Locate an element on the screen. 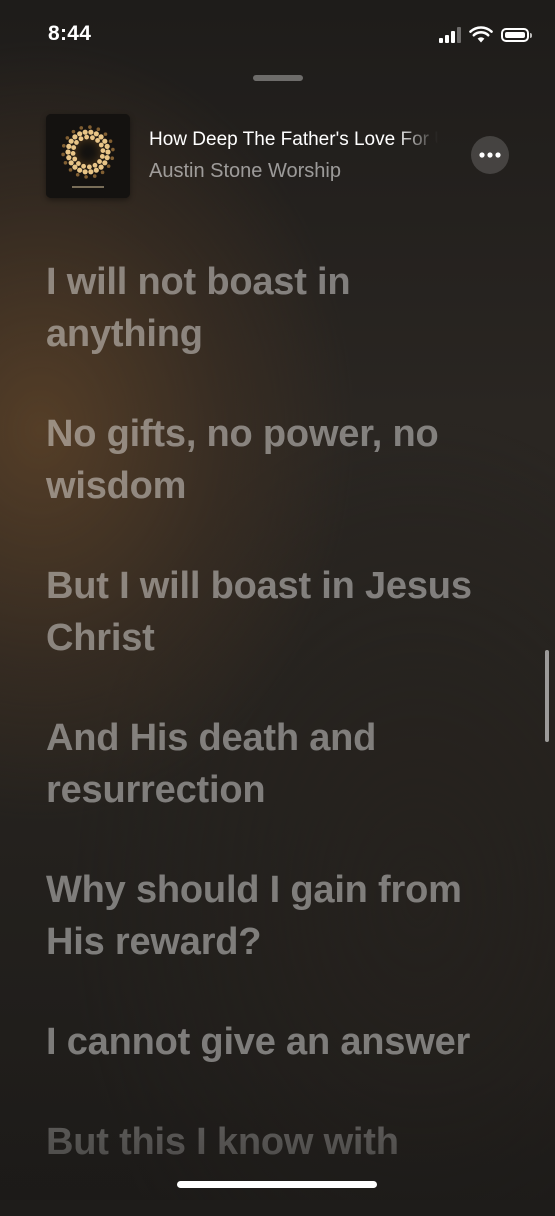  lyric-line: No gifts, no power, no wisdom is located at coordinates (281, 460).